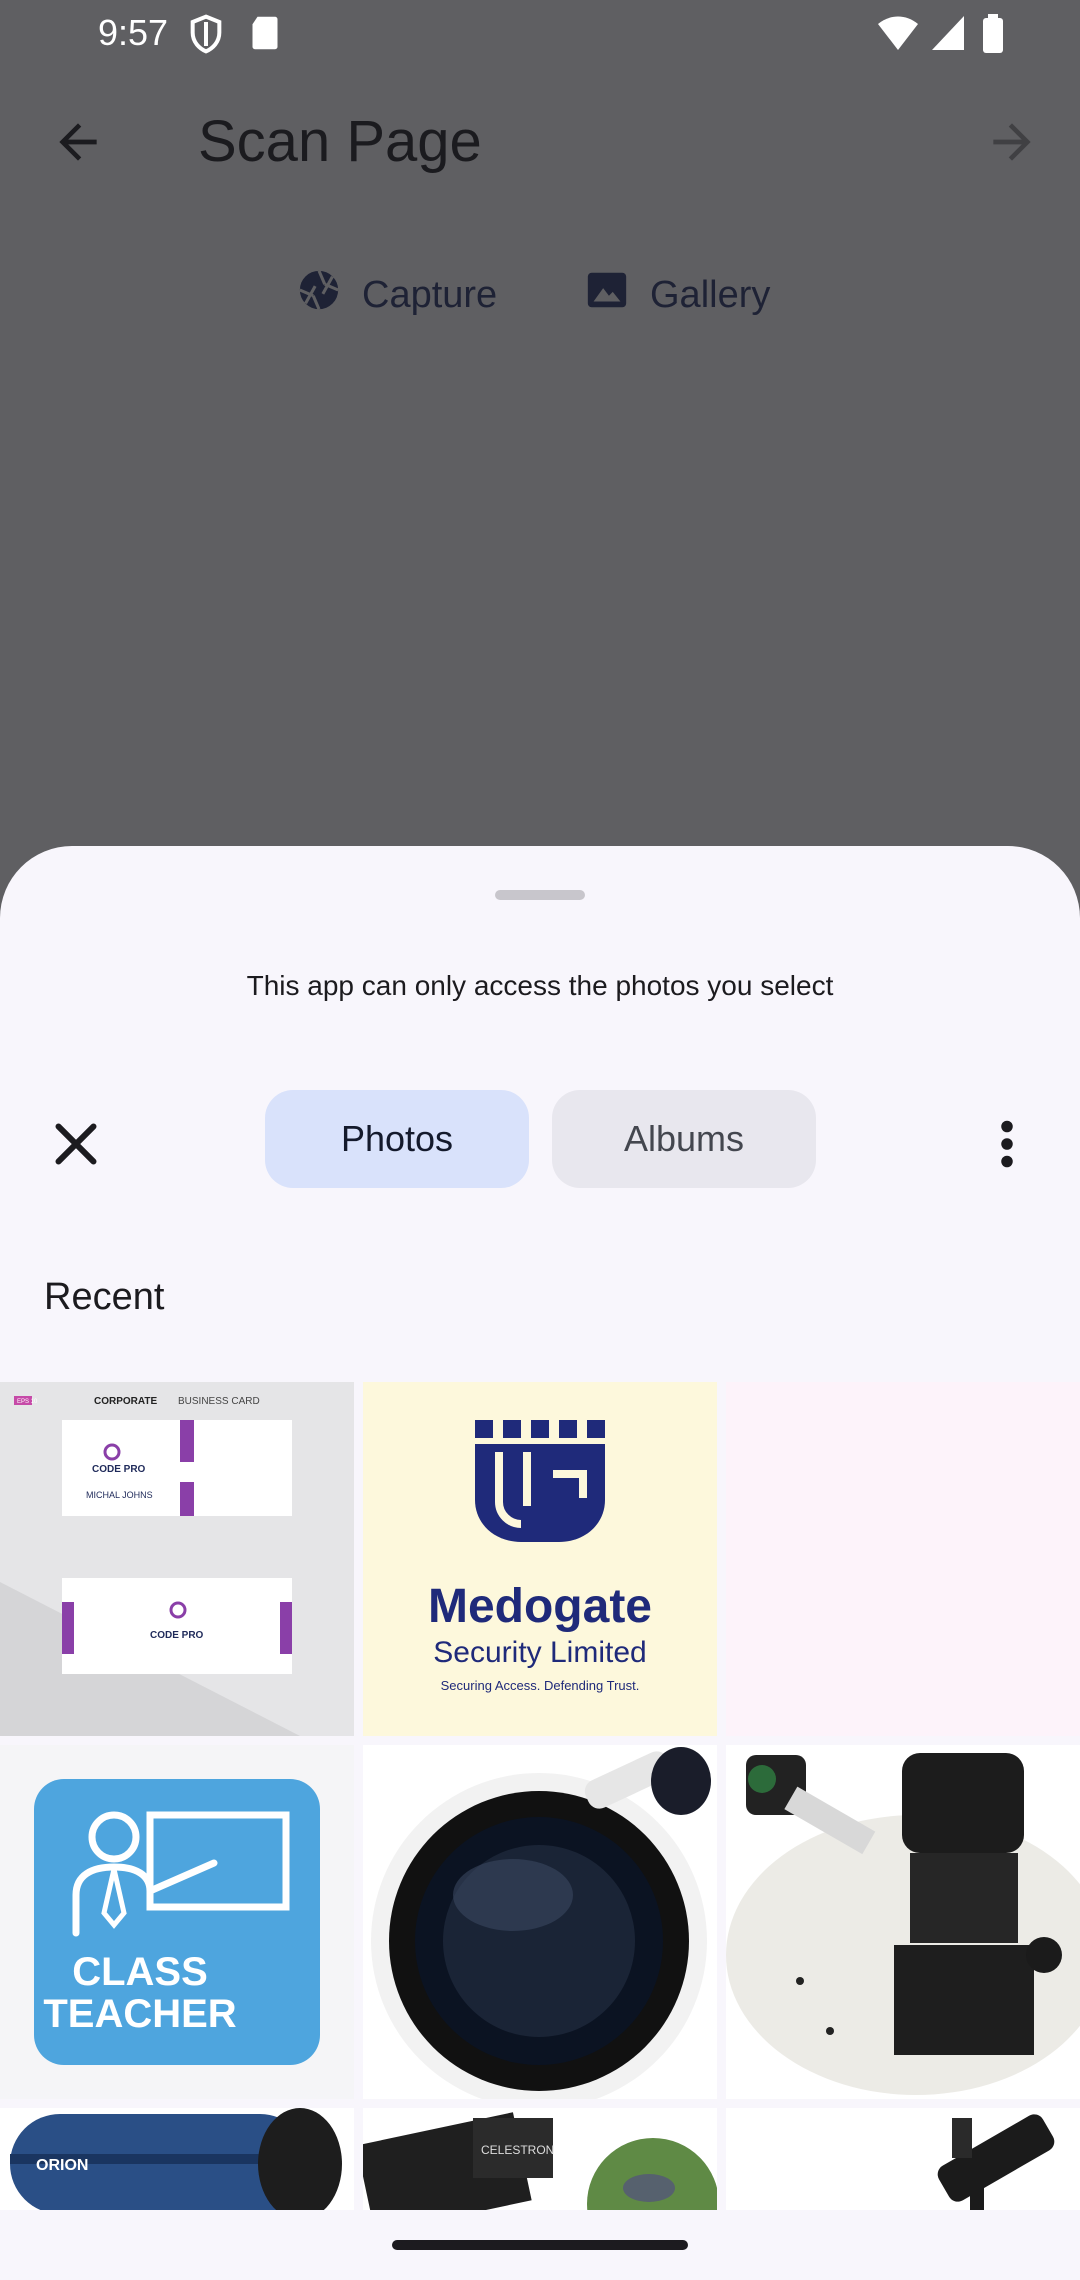  Describe the element at coordinates (539, 1652) in the screenshot. I see `medogate-subtitle-text: Security Limited` at that location.